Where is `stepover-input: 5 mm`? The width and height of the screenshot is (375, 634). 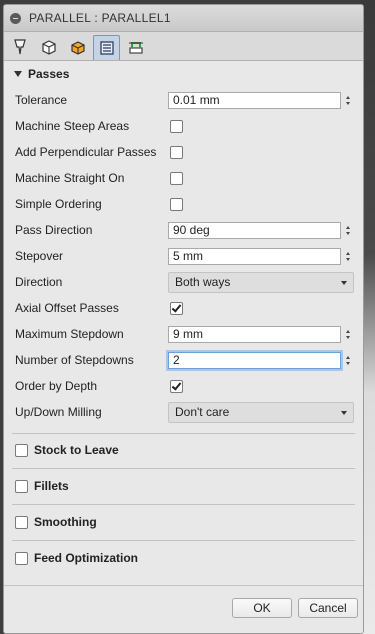
stepover-input: 5 mm is located at coordinates (254, 256).